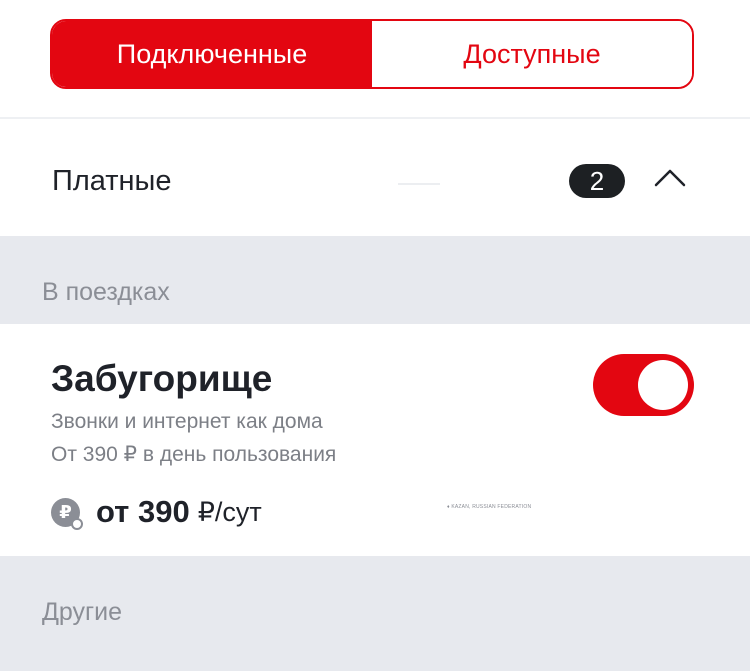 The image size is (750, 671). I want to click on divider, so click(375, 118).